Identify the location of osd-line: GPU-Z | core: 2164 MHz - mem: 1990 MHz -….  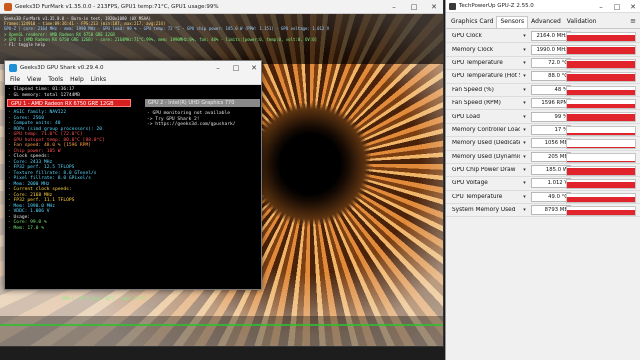
(167, 29).